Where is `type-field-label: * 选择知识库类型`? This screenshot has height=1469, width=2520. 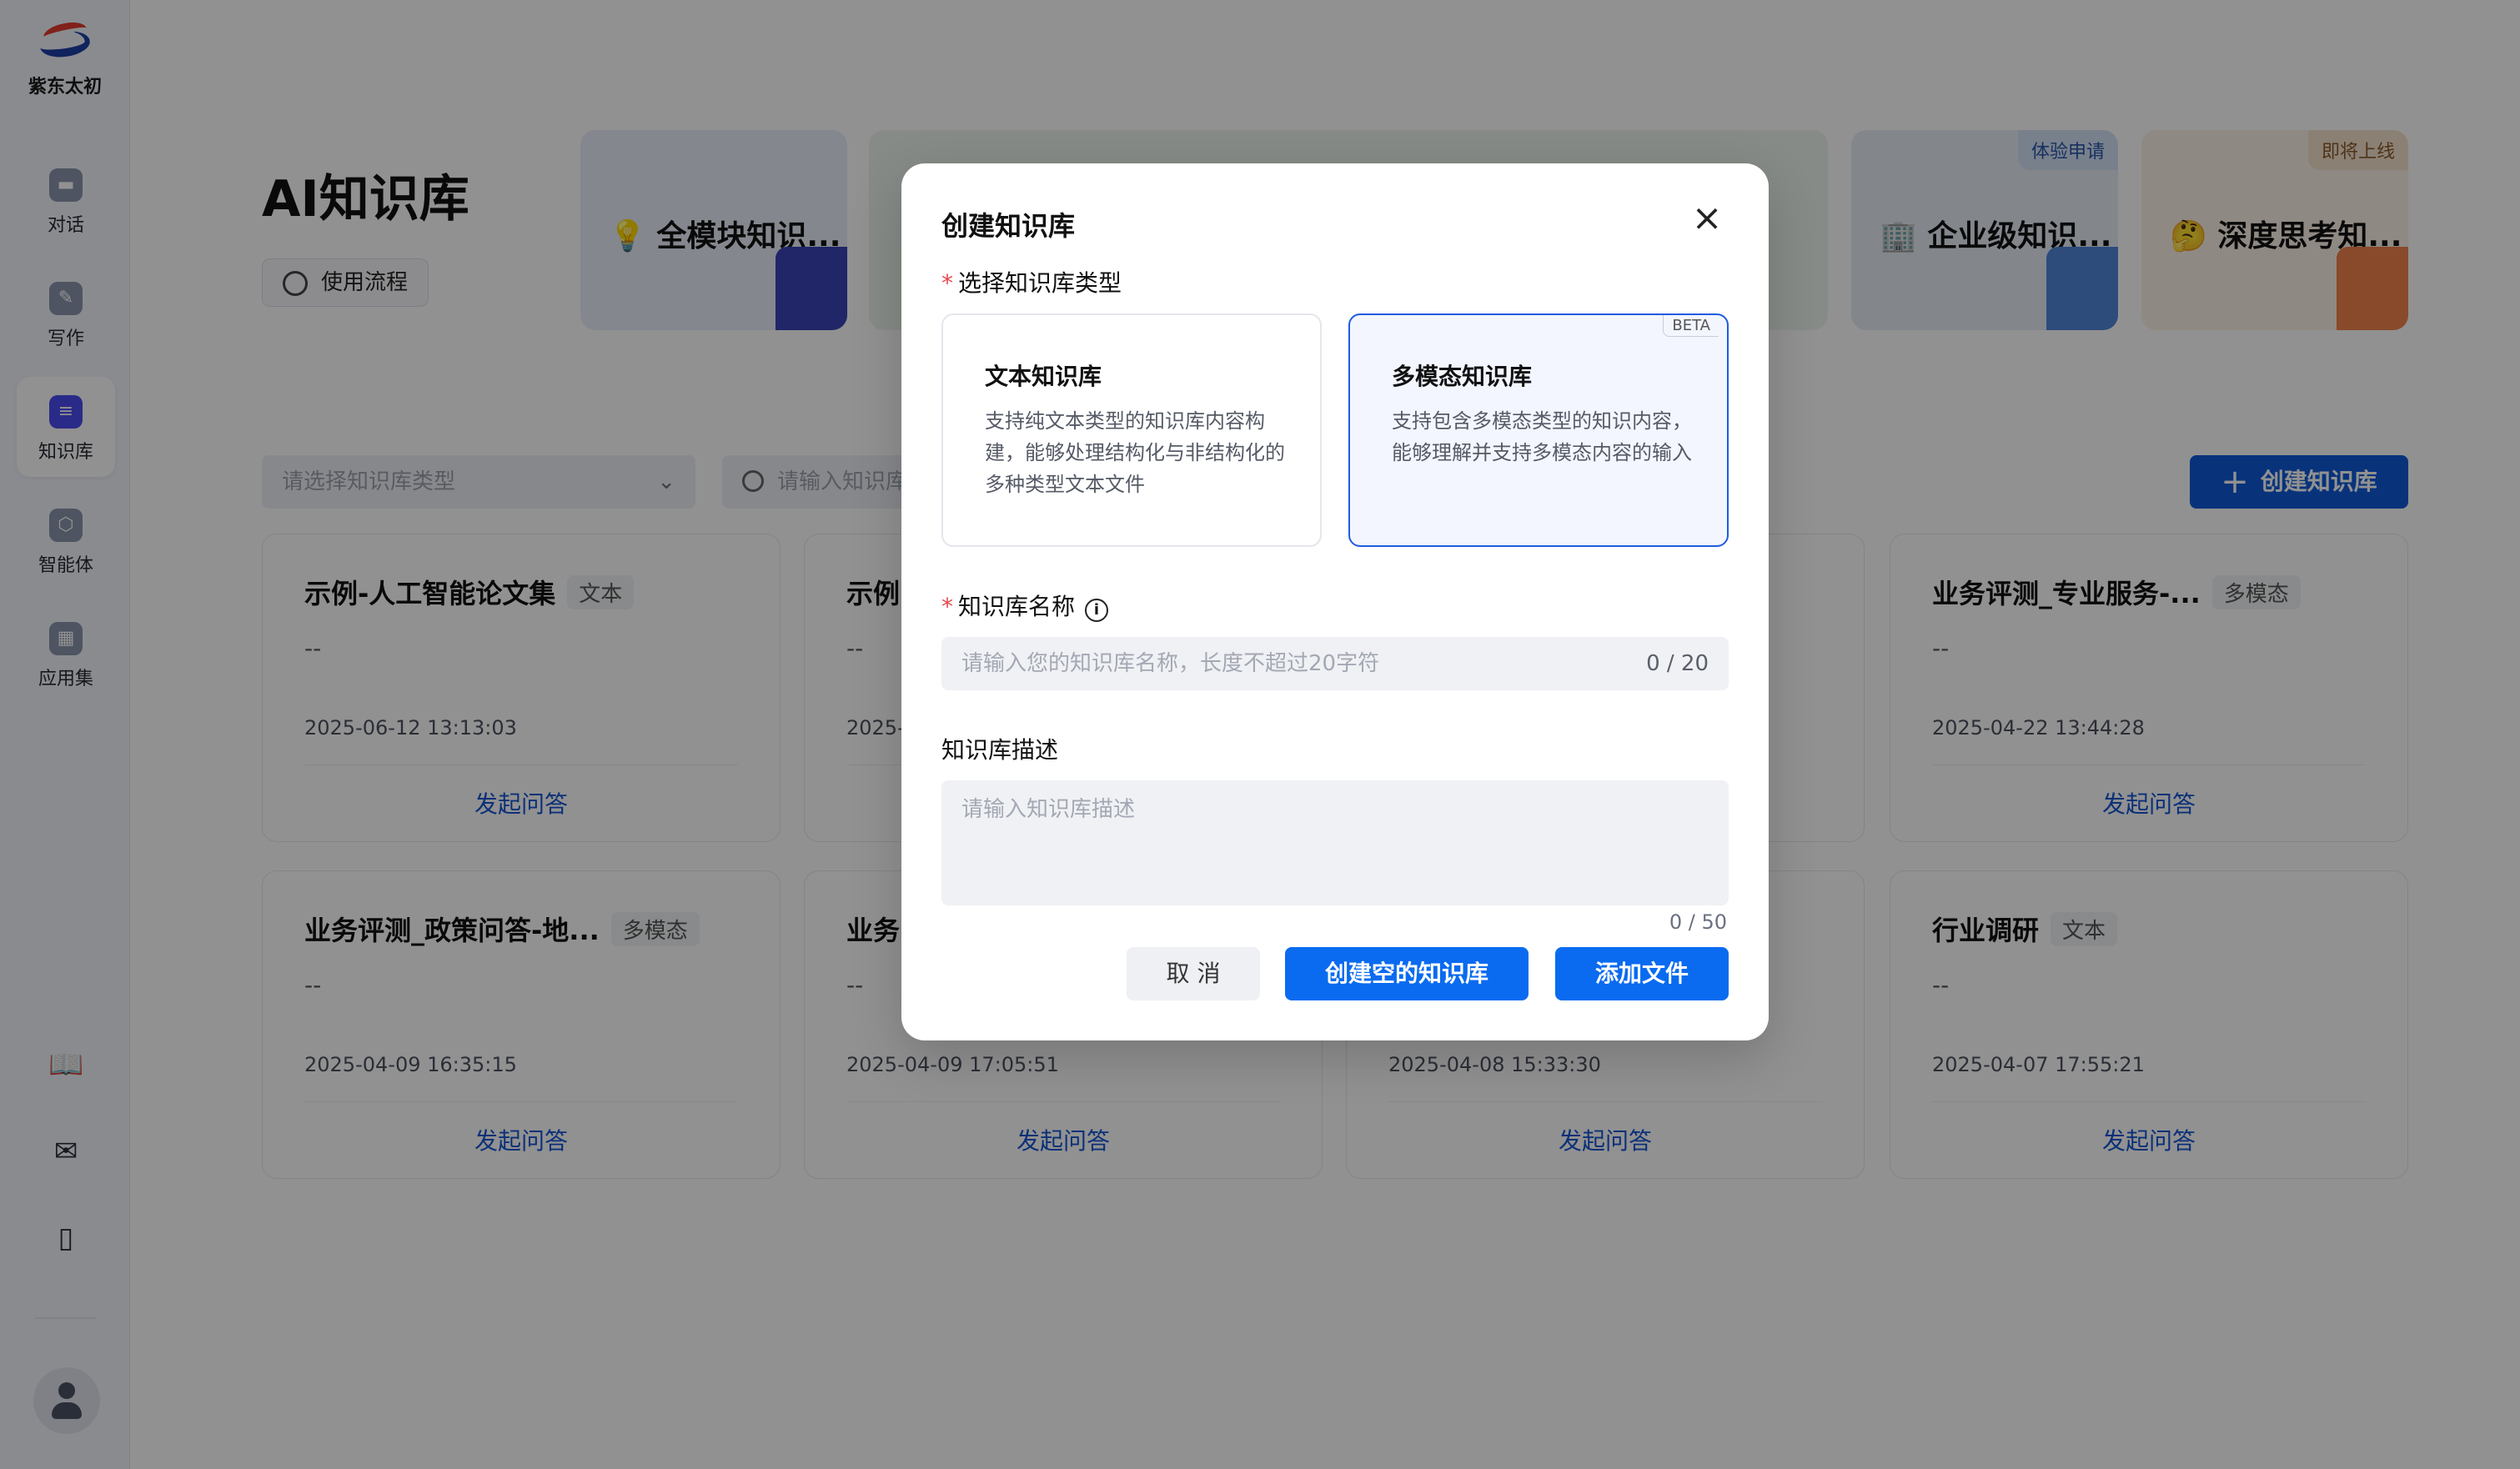
type-field-label: * 选择知识库类型 is located at coordinates (1031, 283).